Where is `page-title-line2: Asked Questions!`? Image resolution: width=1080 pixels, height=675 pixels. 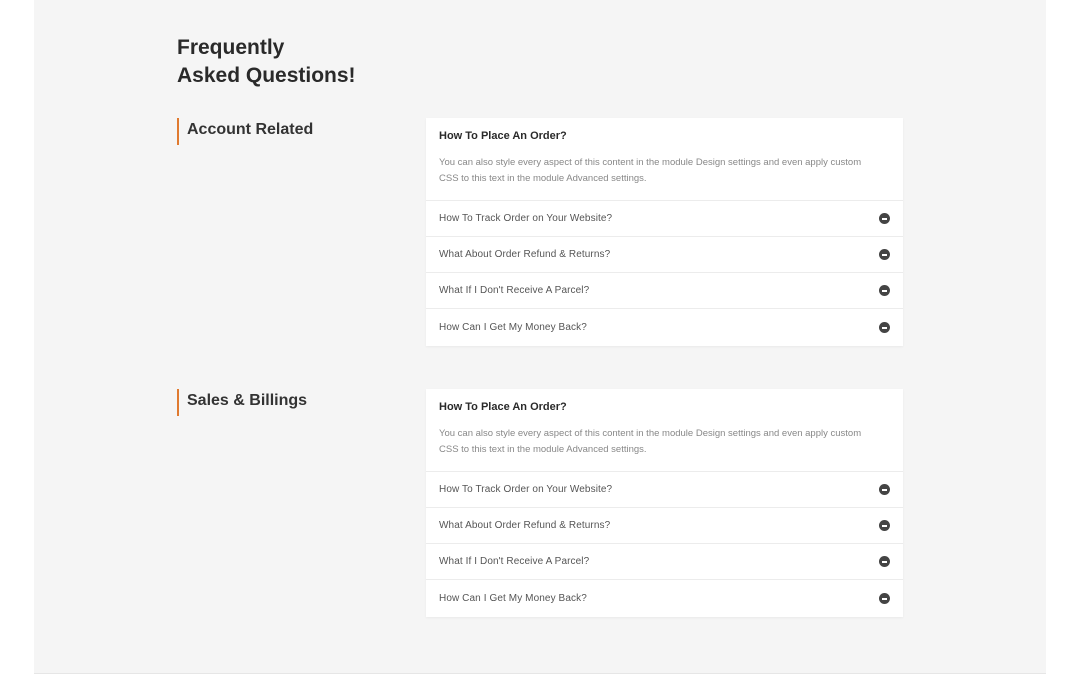
page-title-line2: Asked Questions! is located at coordinates (266, 75).